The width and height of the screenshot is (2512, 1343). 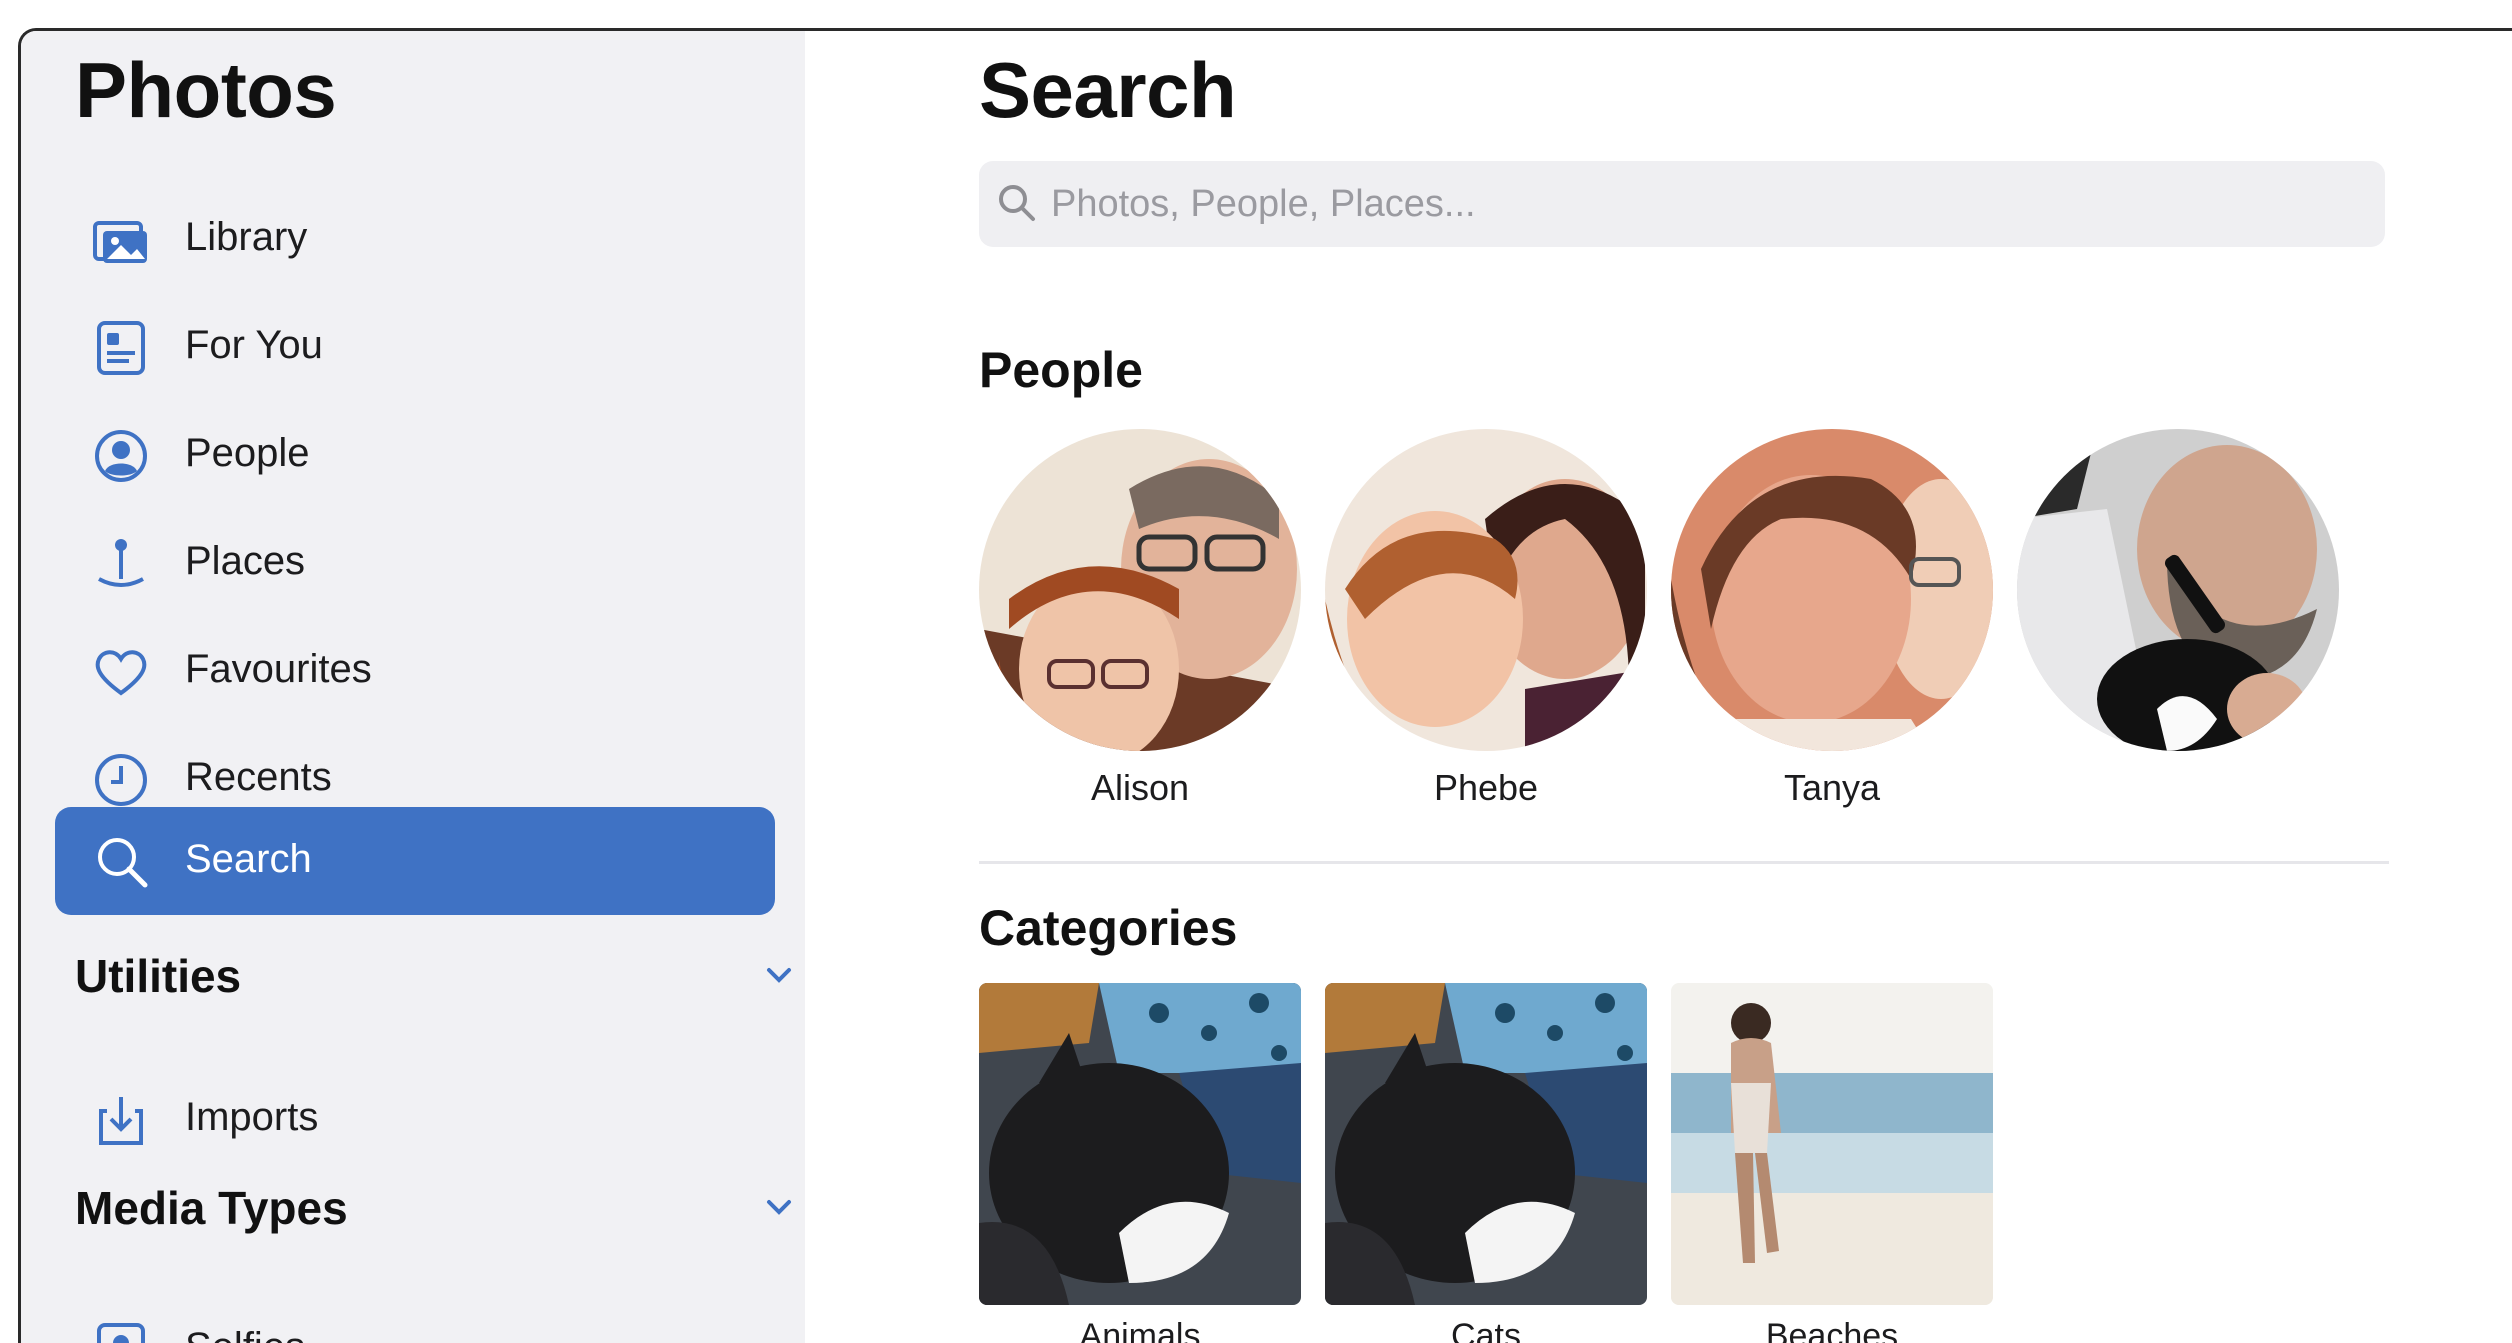 What do you see at coordinates (122, 348) in the screenshot?
I see `for-you-icon` at bounding box center [122, 348].